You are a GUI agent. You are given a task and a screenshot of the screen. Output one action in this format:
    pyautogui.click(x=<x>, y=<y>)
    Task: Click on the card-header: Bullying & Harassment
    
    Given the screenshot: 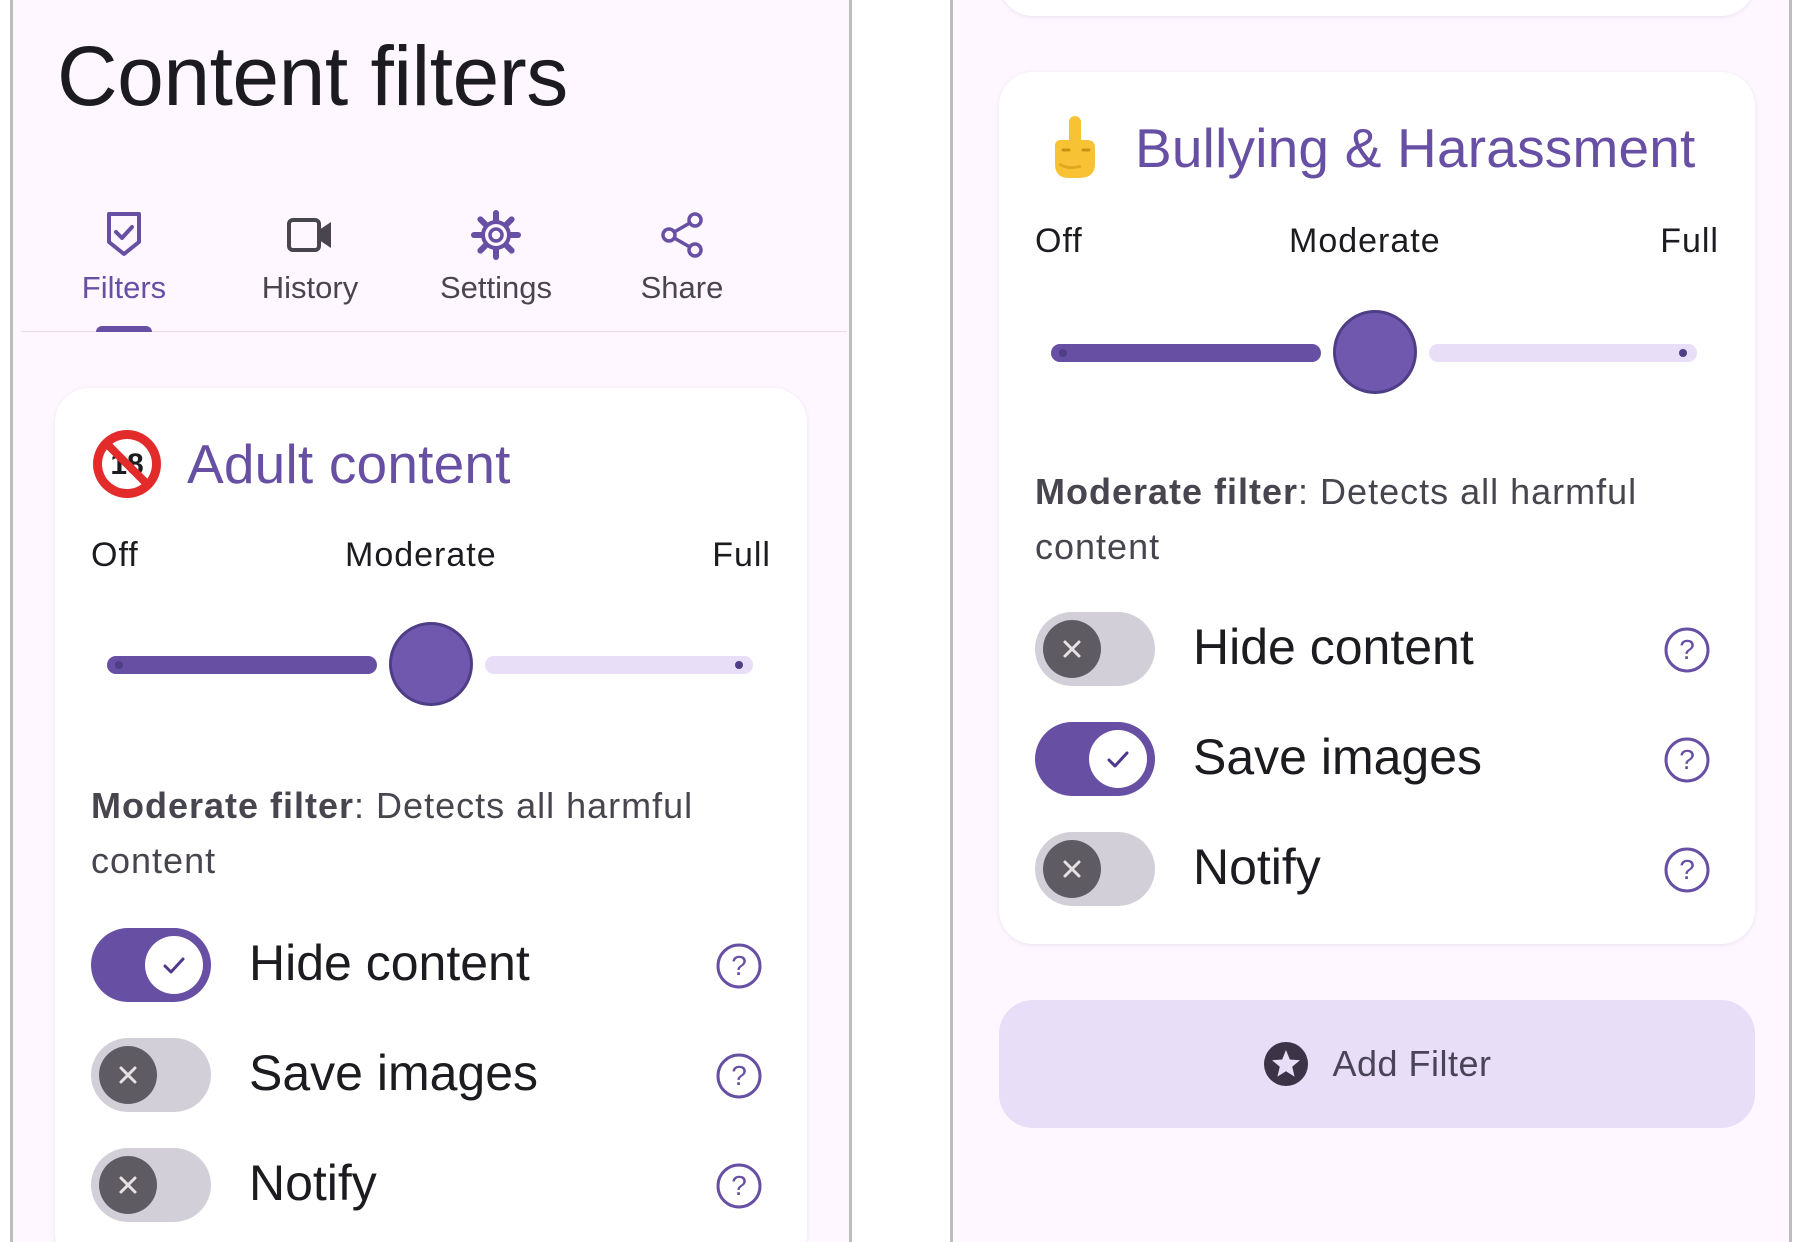 What is the action you would take?
    pyautogui.click(x=1367, y=148)
    